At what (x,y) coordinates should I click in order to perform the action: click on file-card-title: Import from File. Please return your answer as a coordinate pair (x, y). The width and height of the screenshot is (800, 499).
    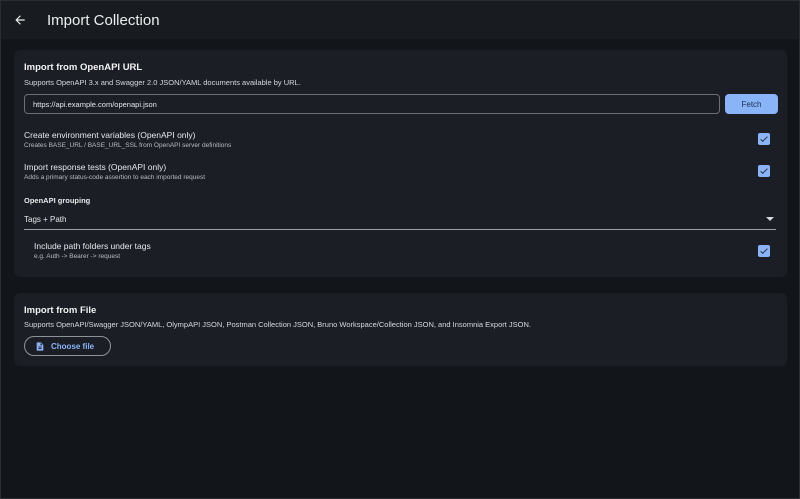
    Looking at the image, I should click on (60, 310).